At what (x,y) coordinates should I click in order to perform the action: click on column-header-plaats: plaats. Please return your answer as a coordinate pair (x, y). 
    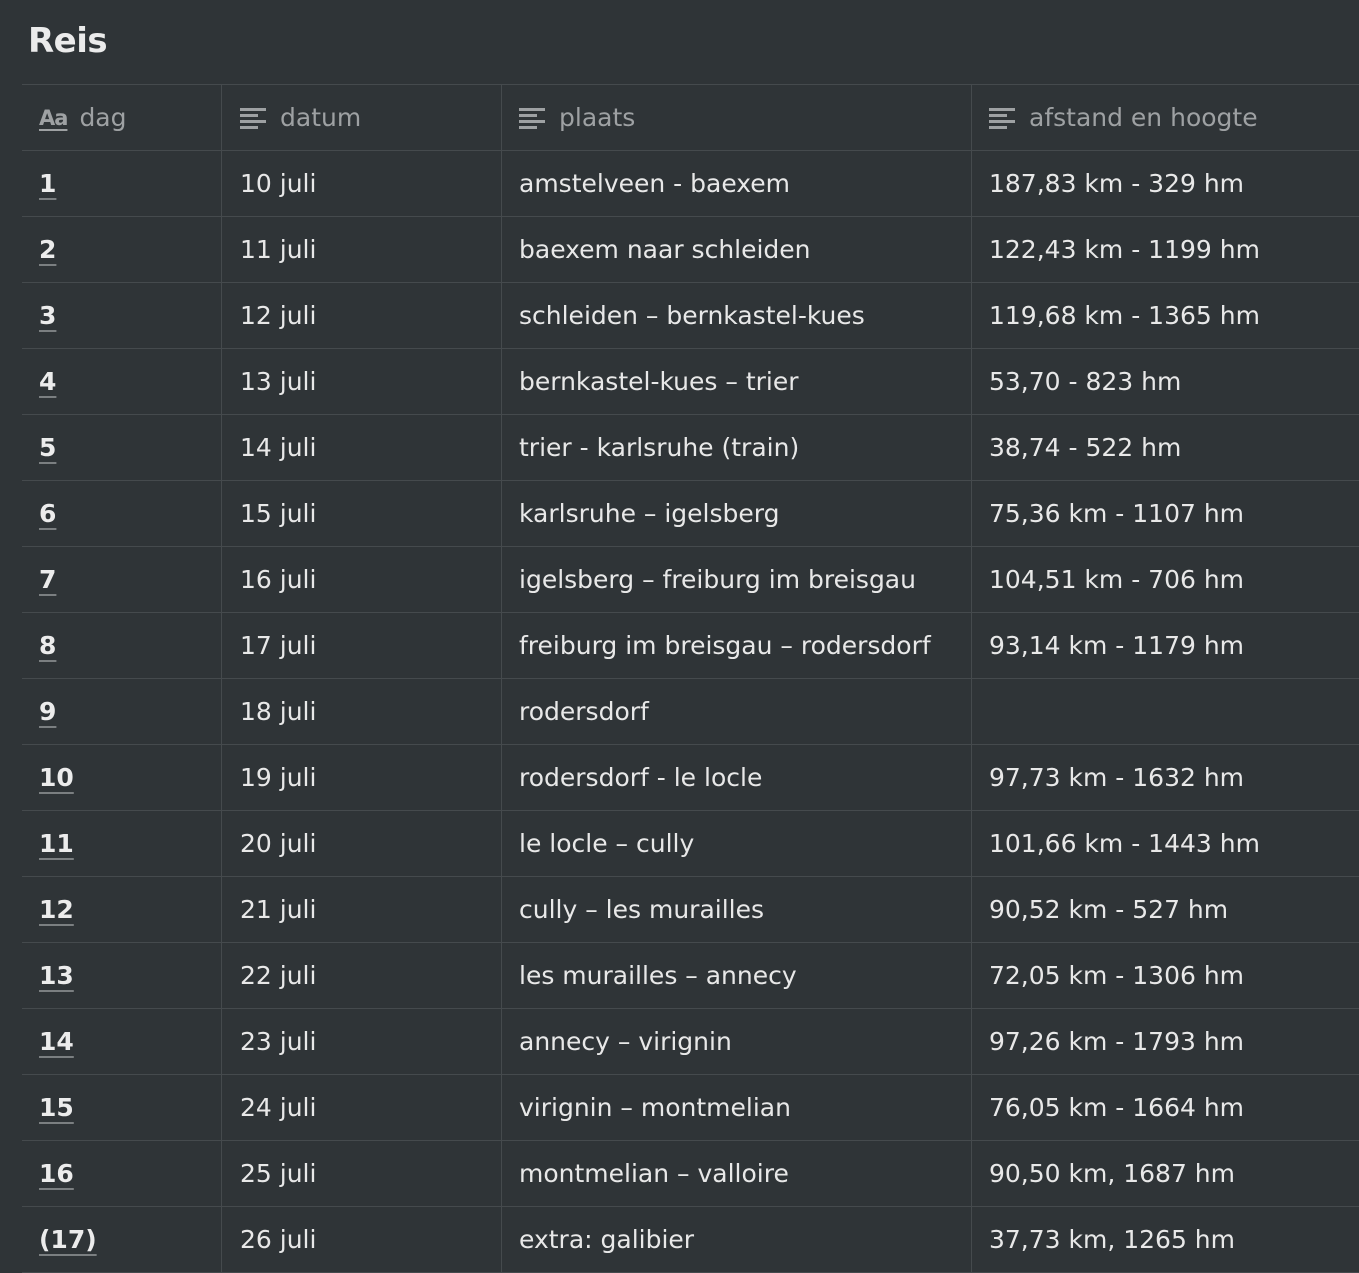
    Looking at the image, I should click on (737, 117).